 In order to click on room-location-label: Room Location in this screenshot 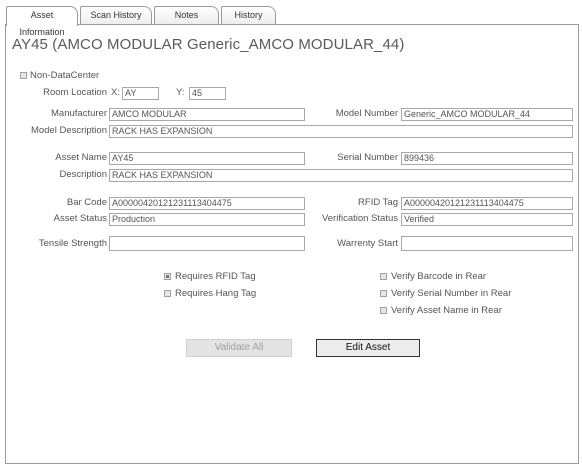, I will do `click(75, 92)`.